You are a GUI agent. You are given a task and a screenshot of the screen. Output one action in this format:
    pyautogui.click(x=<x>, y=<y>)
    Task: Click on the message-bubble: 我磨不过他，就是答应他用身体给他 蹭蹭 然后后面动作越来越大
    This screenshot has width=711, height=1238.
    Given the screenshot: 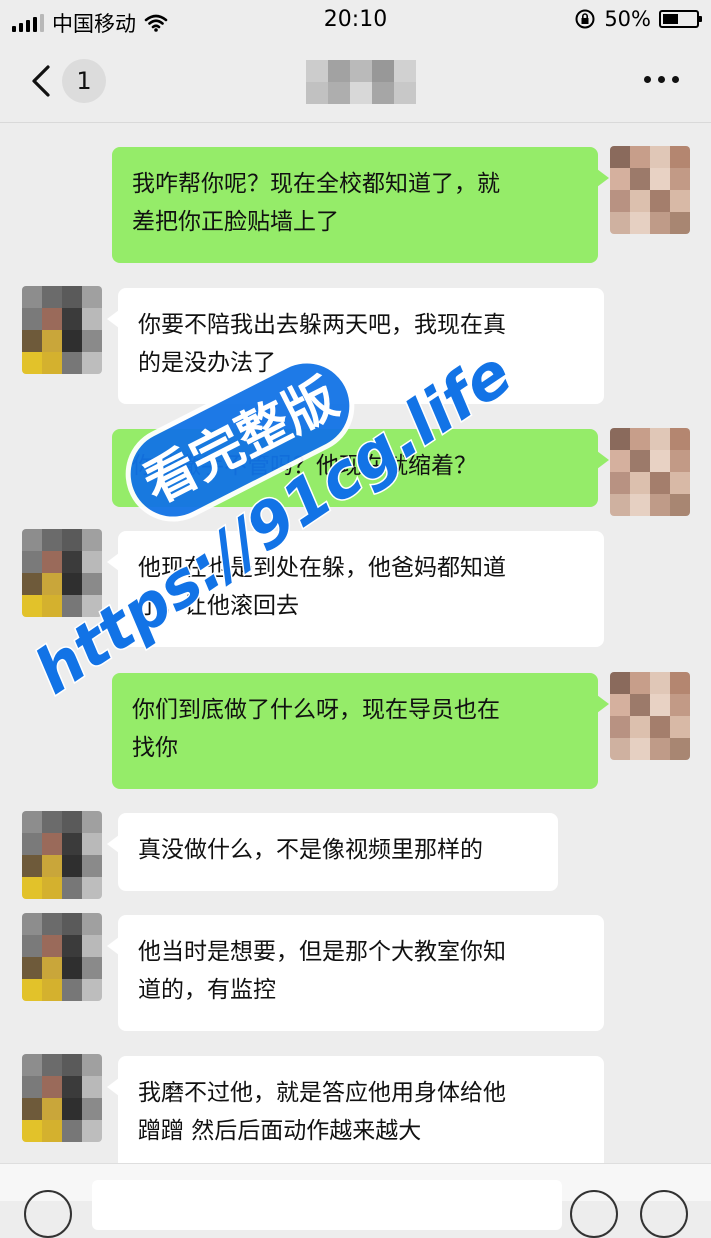 What is the action you would take?
    pyautogui.click(x=355, y=1114)
    